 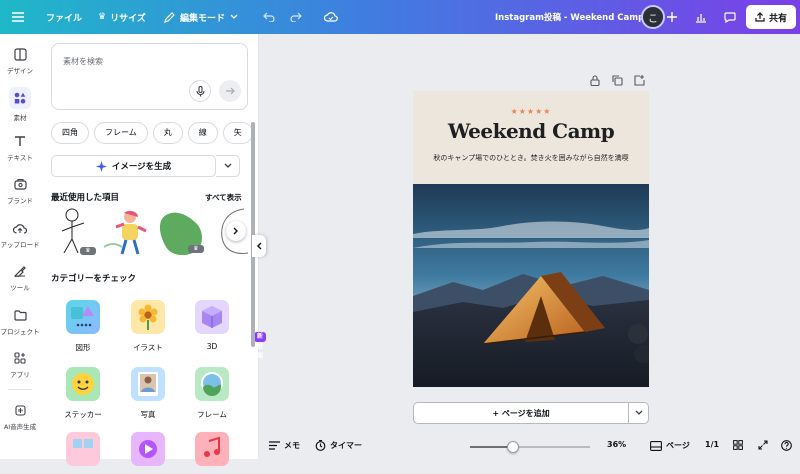 What do you see at coordinates (83, 347) in the screenshot?
I see `category-label: 図形` at bounding box center [83, 347].